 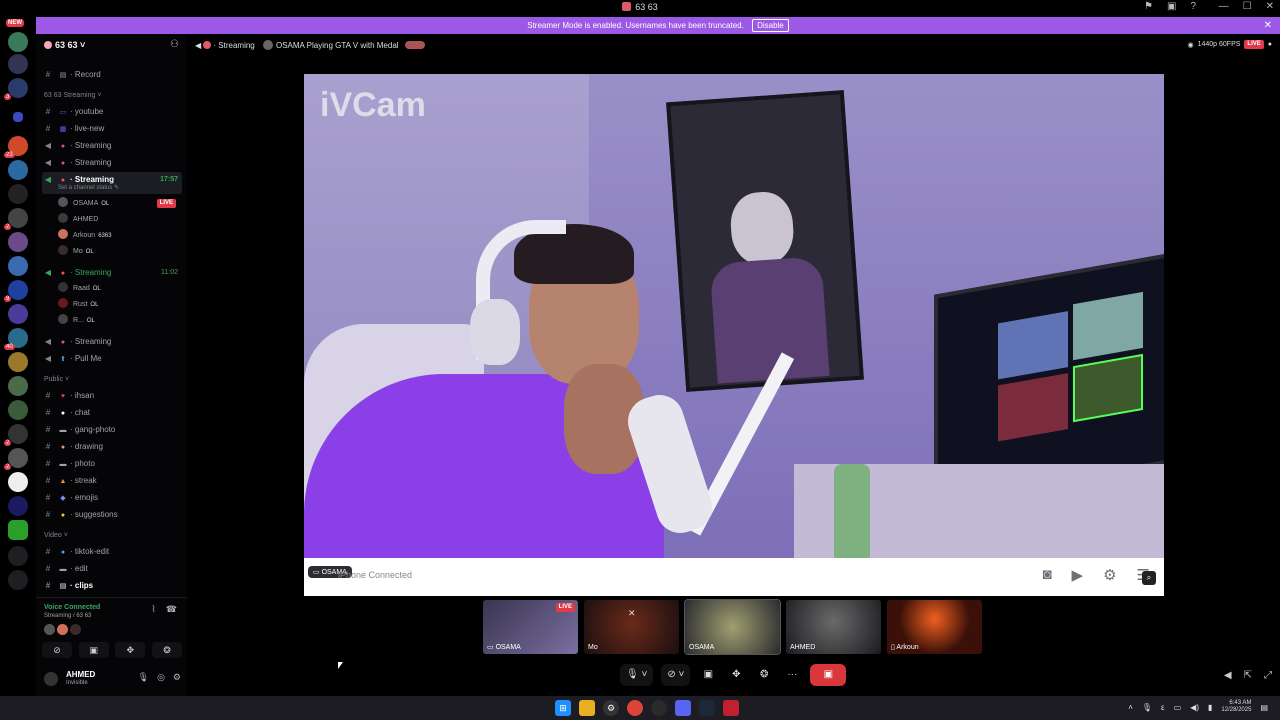 What do you see at coordinates (563, 708) in the screenshot?
I see `windows-start-icon: ⊞` at bounding box center [563, 708].